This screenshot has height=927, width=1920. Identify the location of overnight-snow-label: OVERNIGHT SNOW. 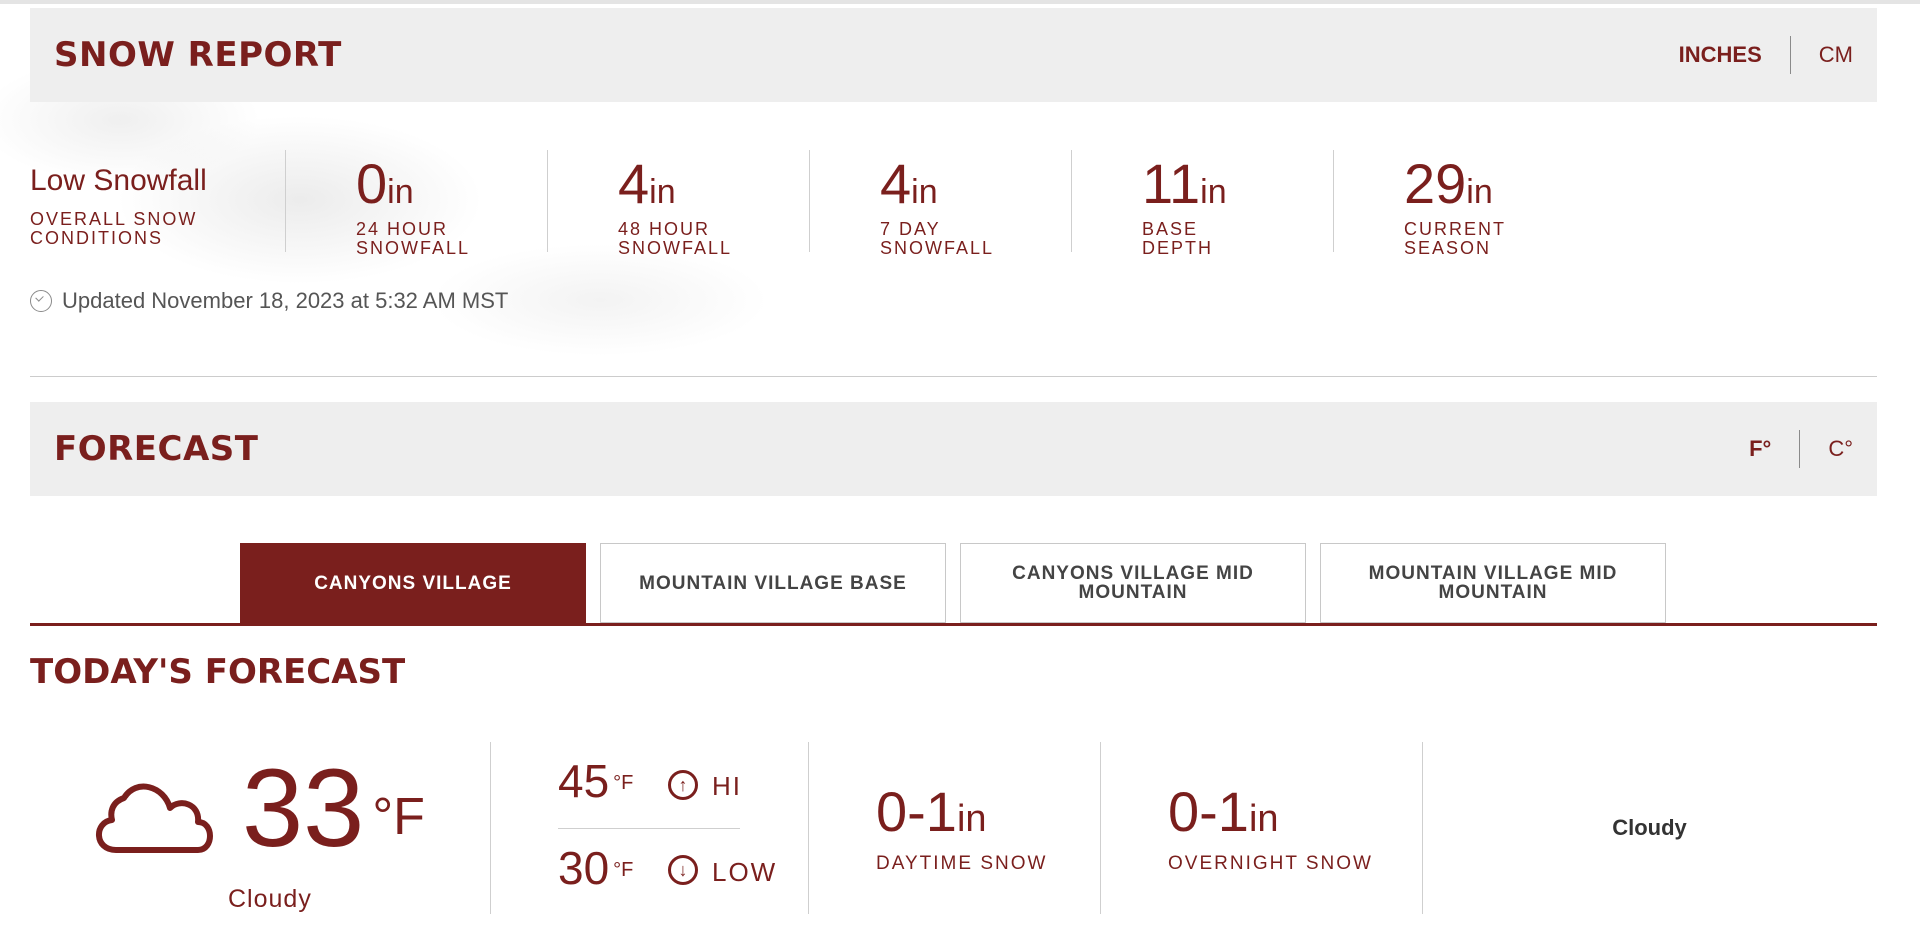
(1270, 863).